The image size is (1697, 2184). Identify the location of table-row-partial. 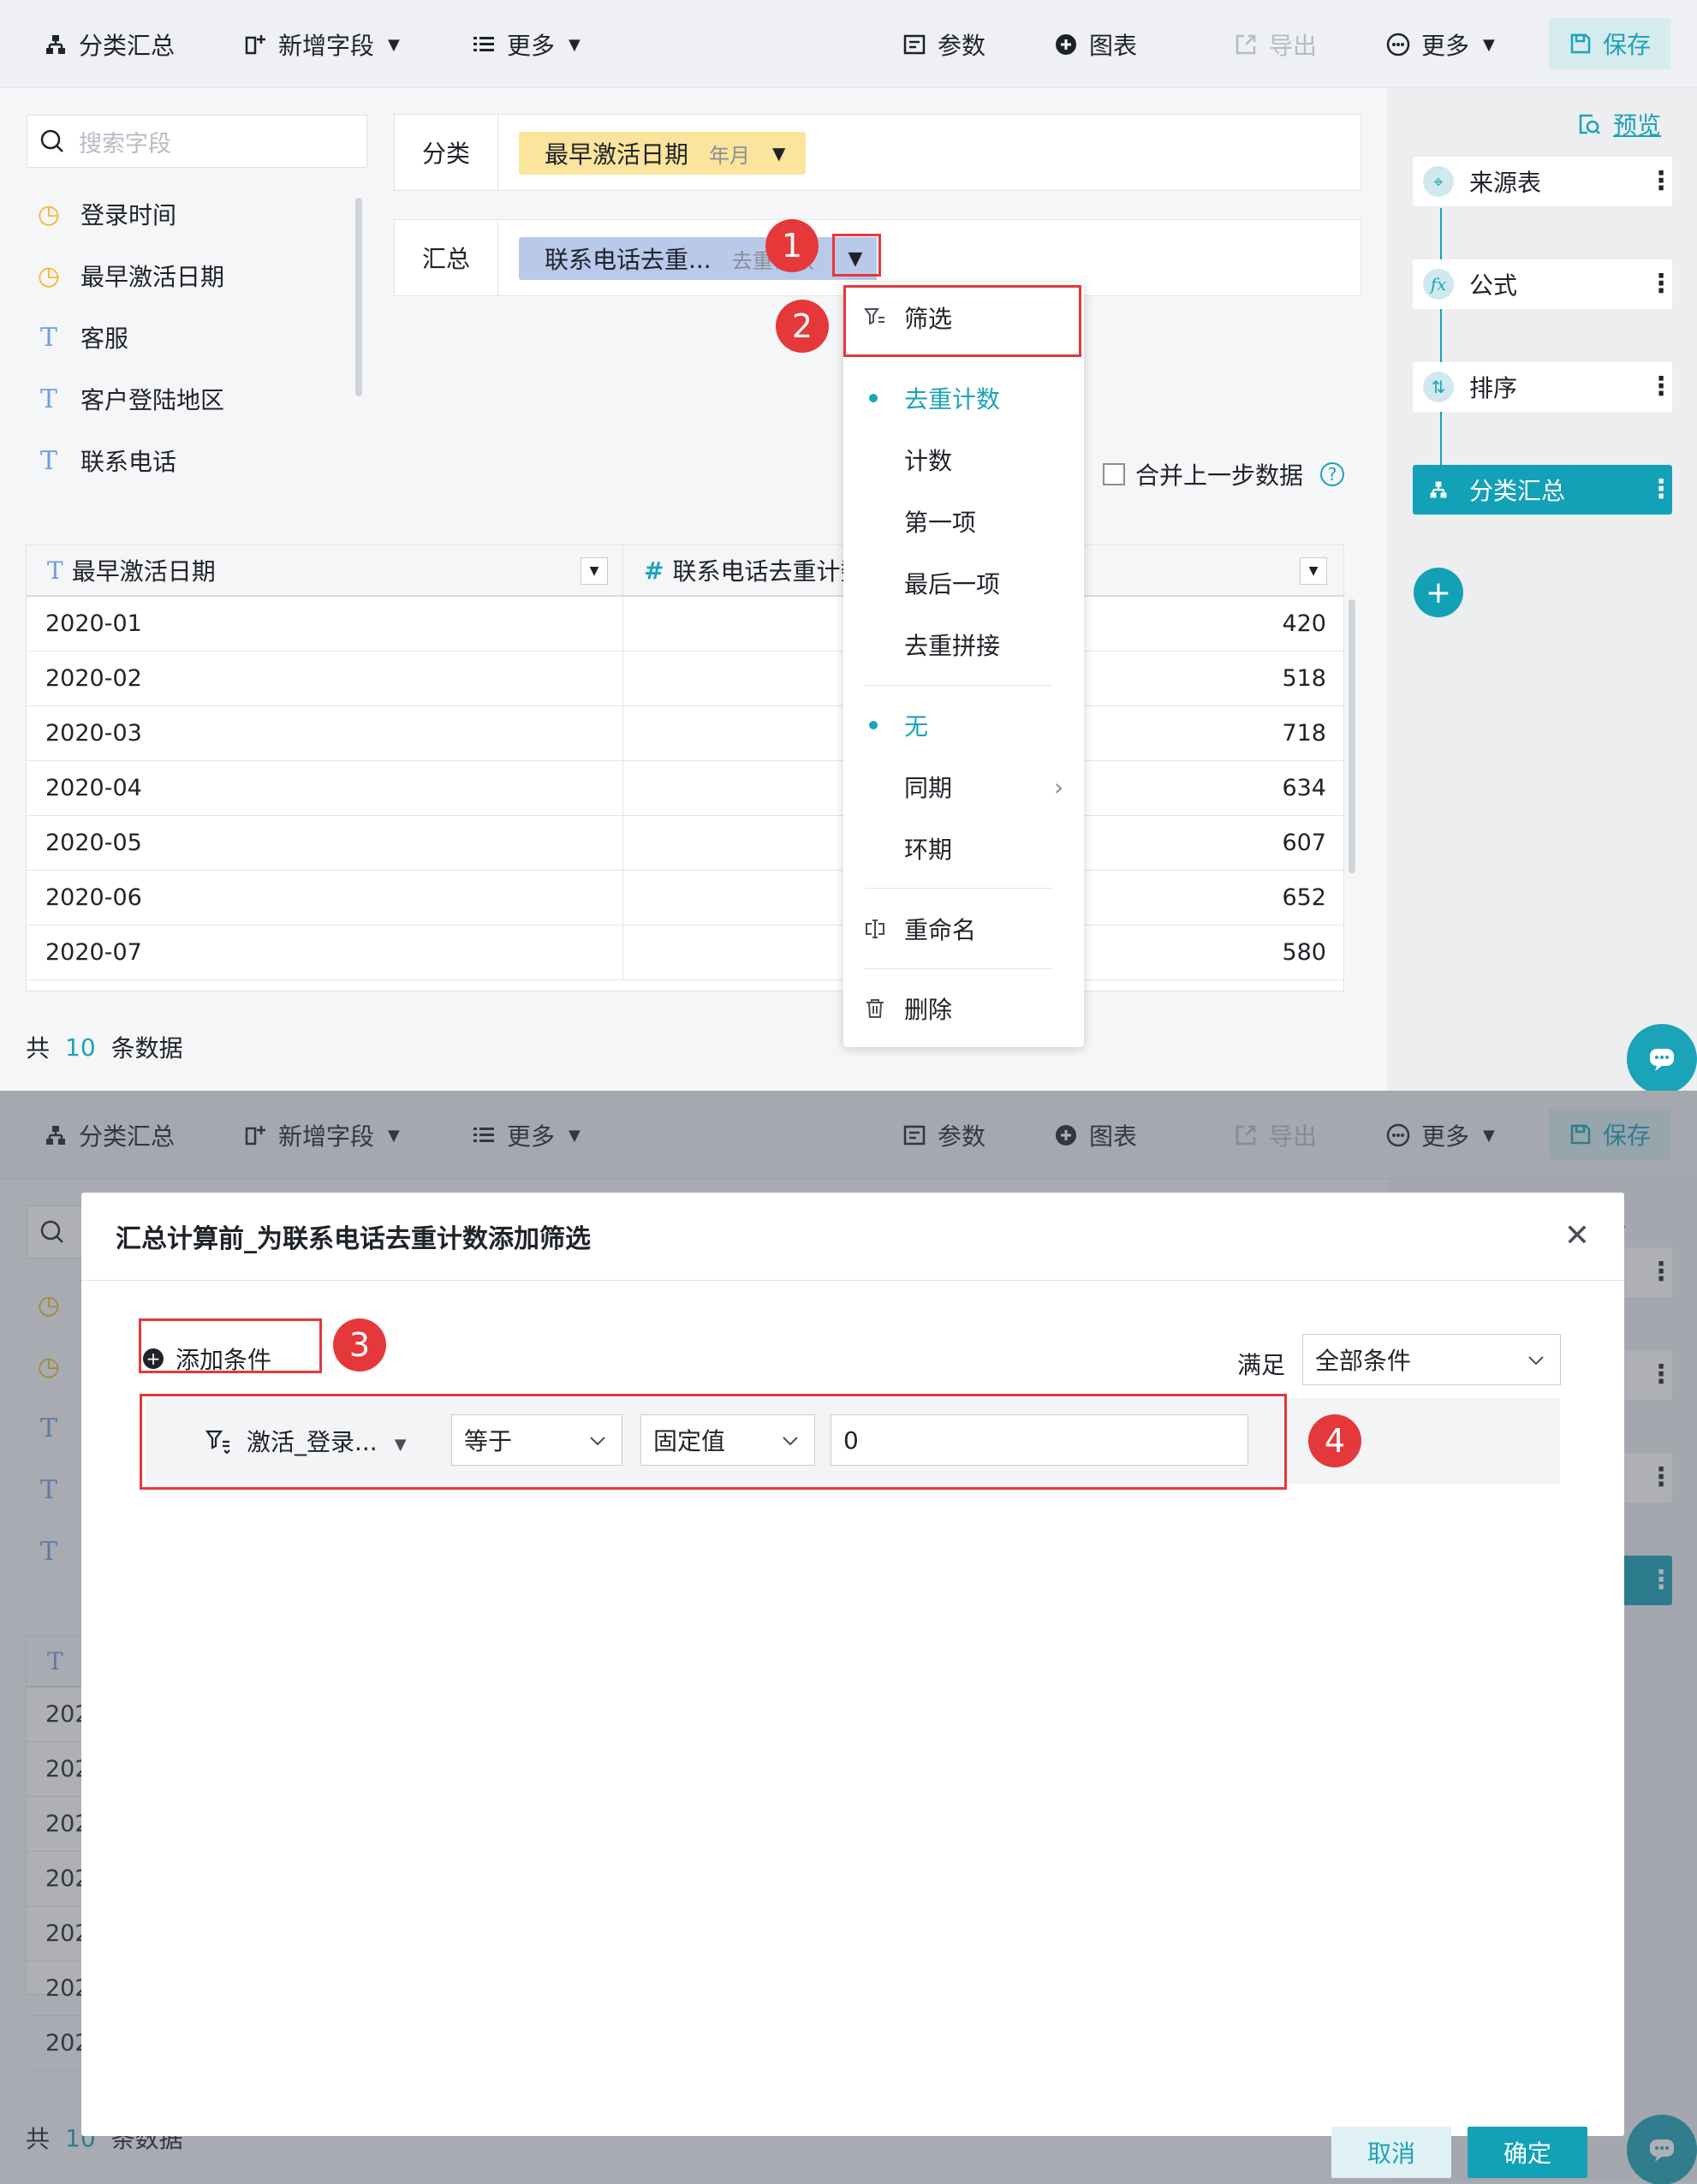
(685, 986).